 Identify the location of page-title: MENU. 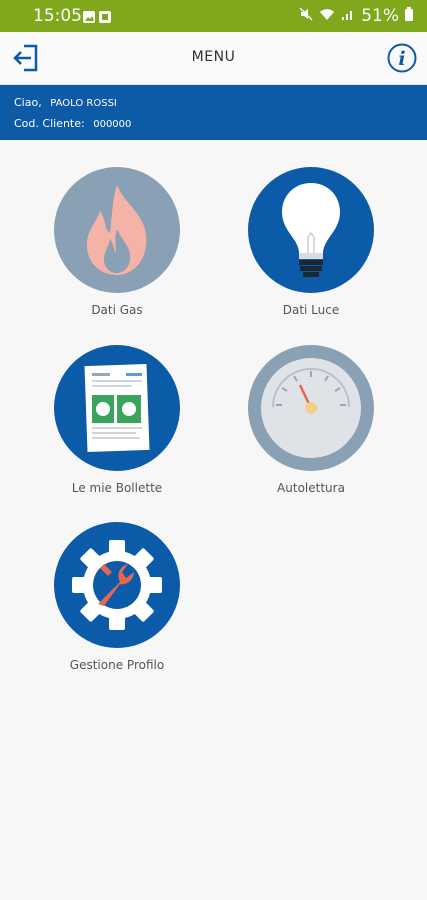
(213, 57).